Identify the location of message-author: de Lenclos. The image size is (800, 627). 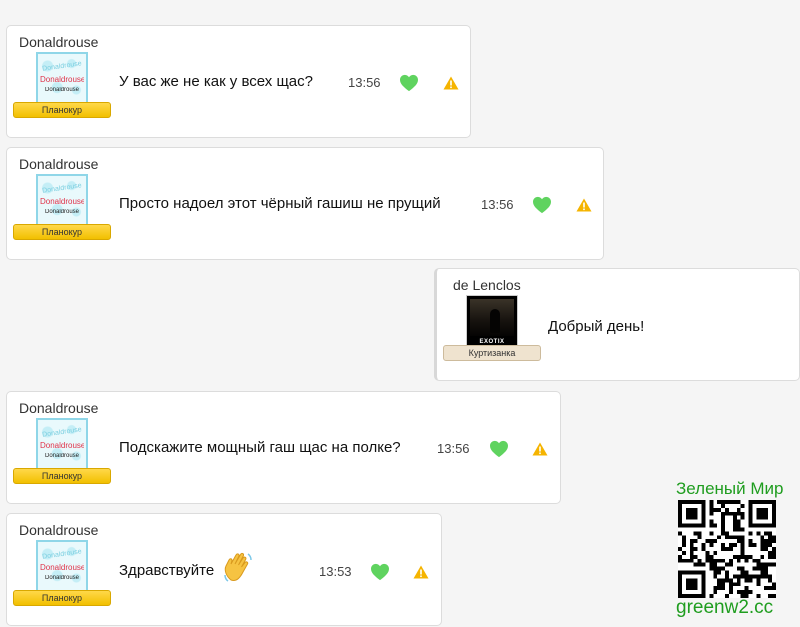
(487, 285).